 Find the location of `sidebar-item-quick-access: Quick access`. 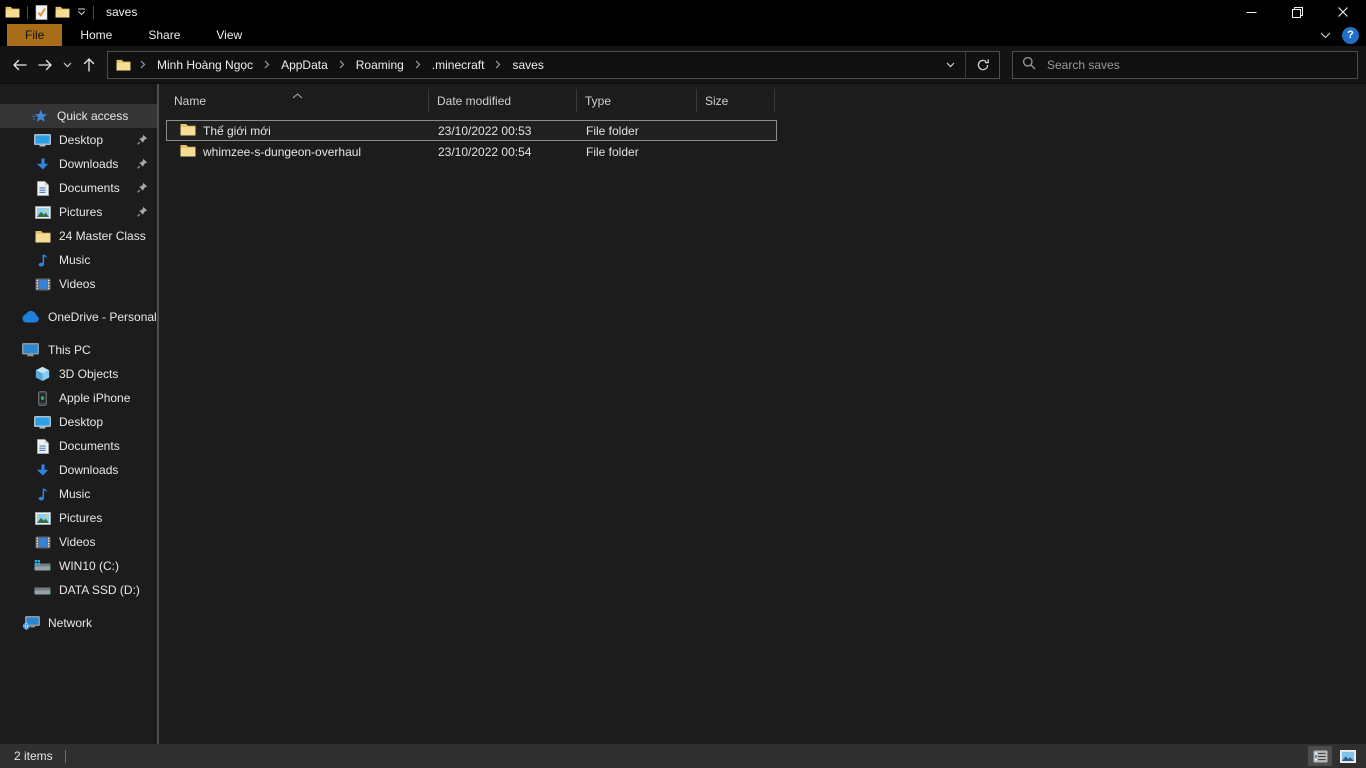

sidebar-item-quick-access: Quick access is located at coordinates (78, 116).